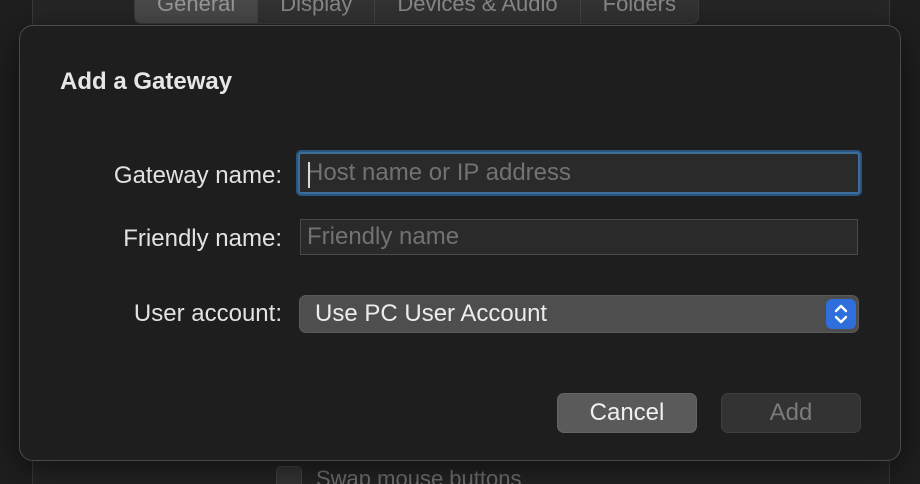  Describe the element at coordinates (478, 11) in the screenshot. I see `tab-devices-audio: Devices & Audio` at that location.